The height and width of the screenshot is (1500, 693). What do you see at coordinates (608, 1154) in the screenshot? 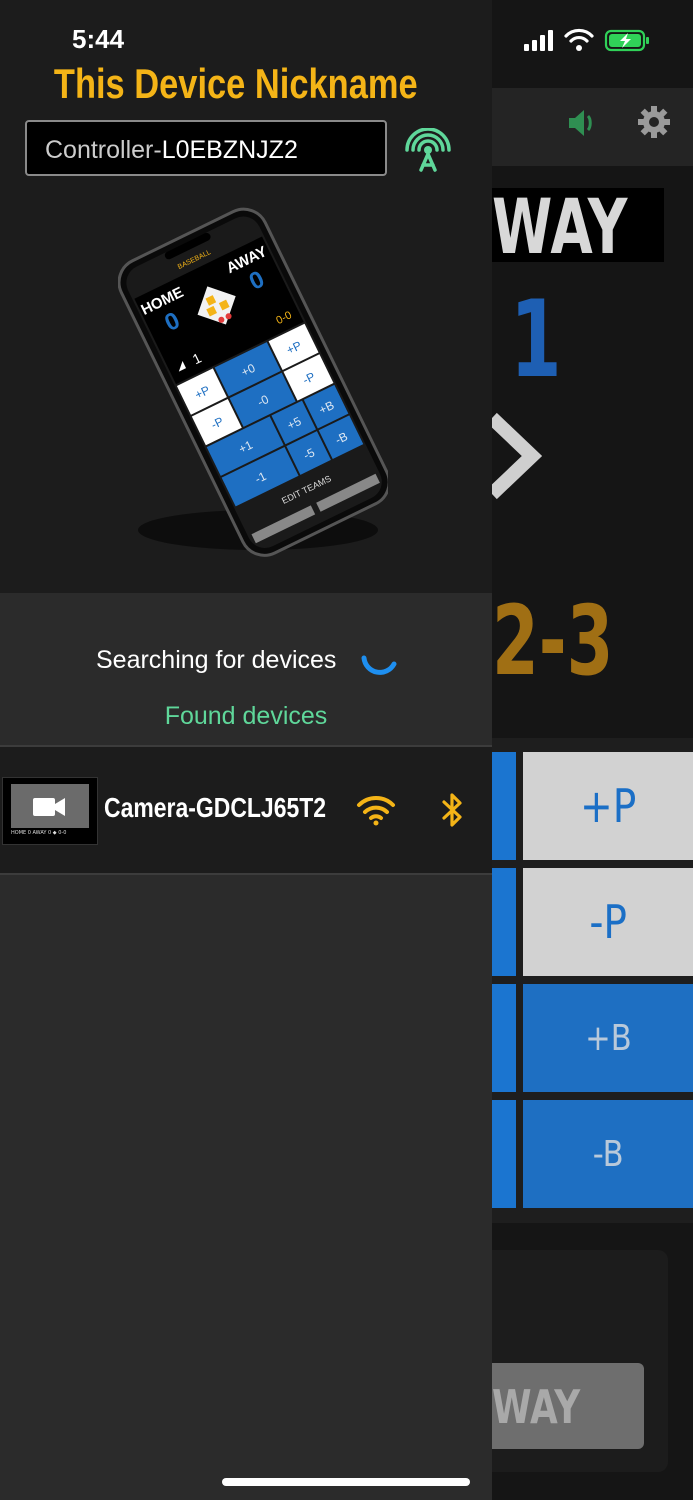
I see `minus-b-button: -B` at bounding box center [608, 1154].